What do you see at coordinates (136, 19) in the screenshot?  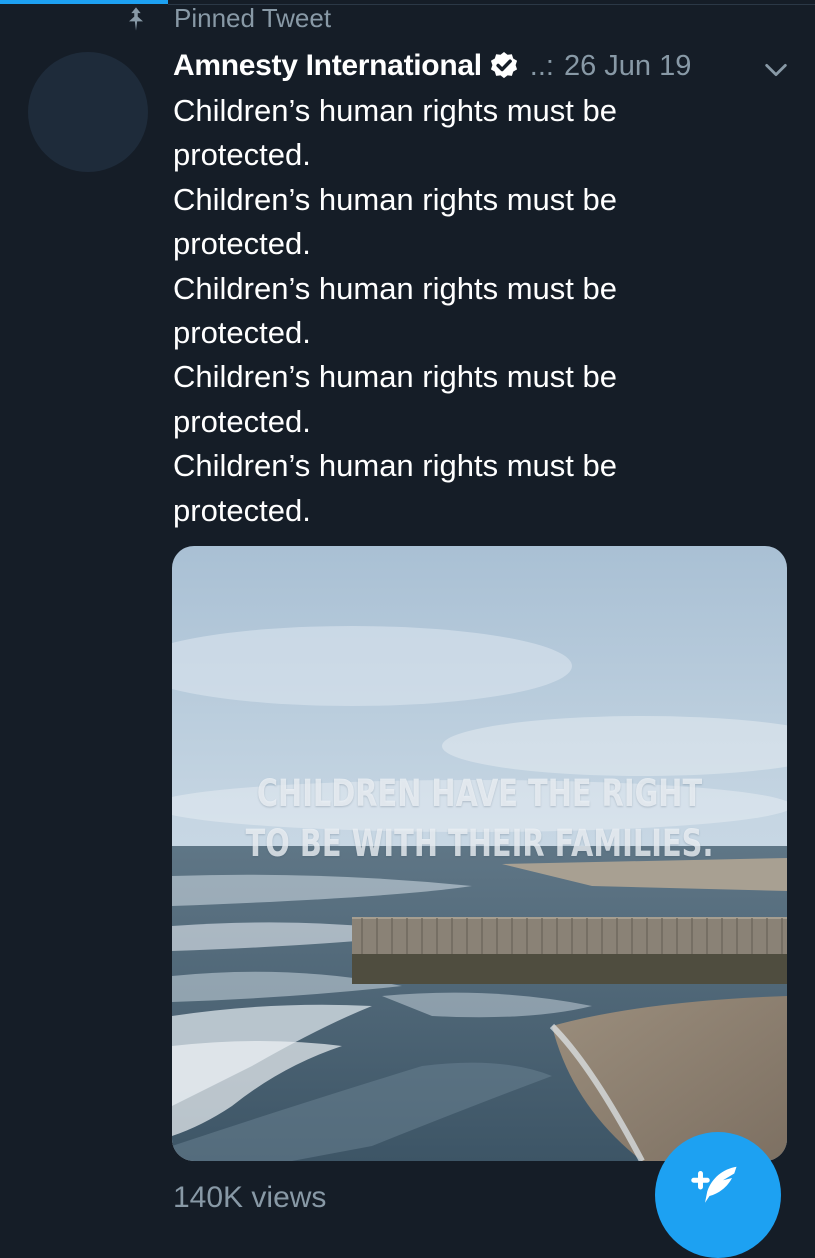 I see `pin-icon` at bounding box center [136, 19].